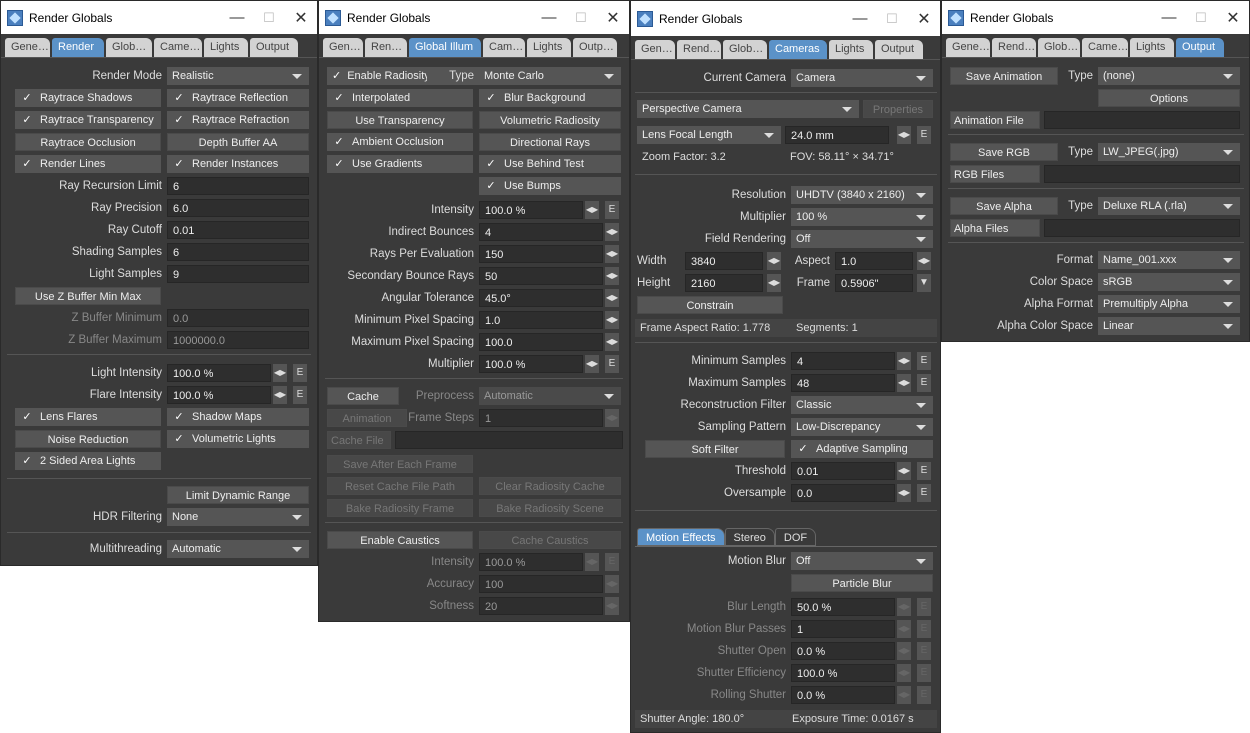  I want to click on current-camera-dropdown: Camera, so click(862, 78).